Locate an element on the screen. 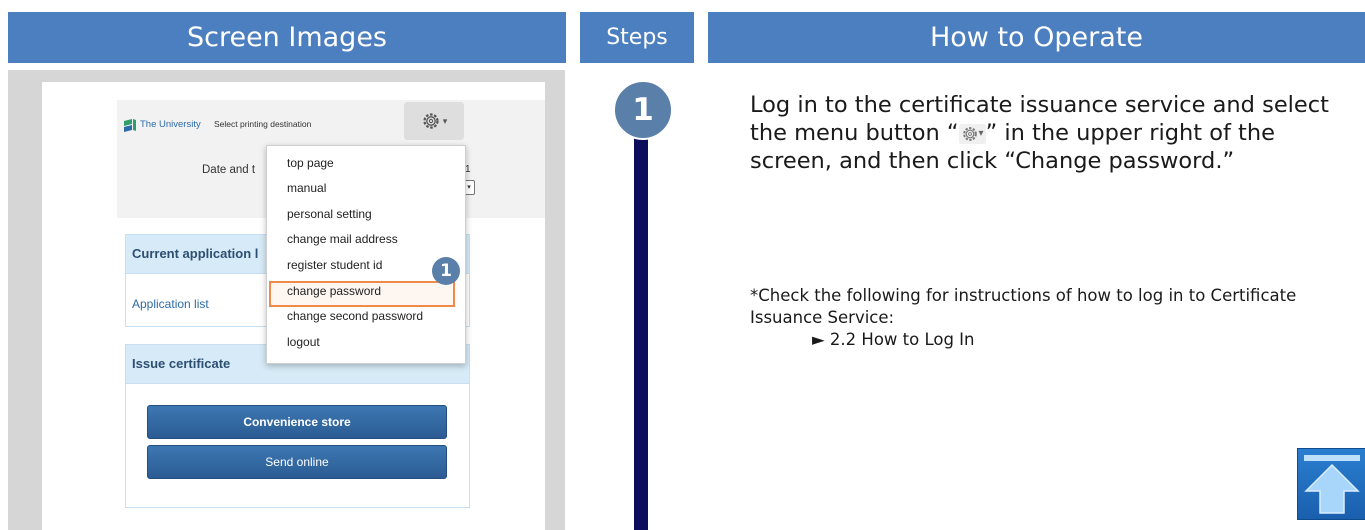  step-line is located at coordinates (641, 327).